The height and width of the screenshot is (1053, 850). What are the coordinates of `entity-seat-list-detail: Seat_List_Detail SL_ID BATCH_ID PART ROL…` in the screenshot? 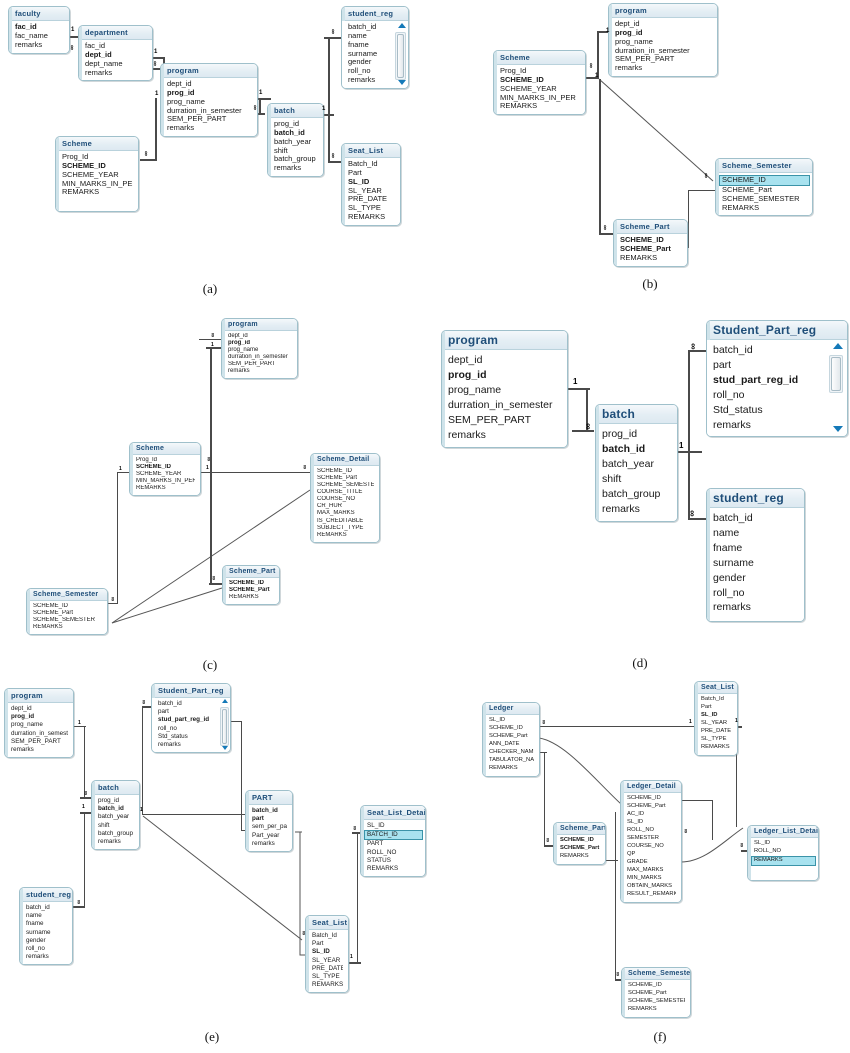 It's located at (393, 841).